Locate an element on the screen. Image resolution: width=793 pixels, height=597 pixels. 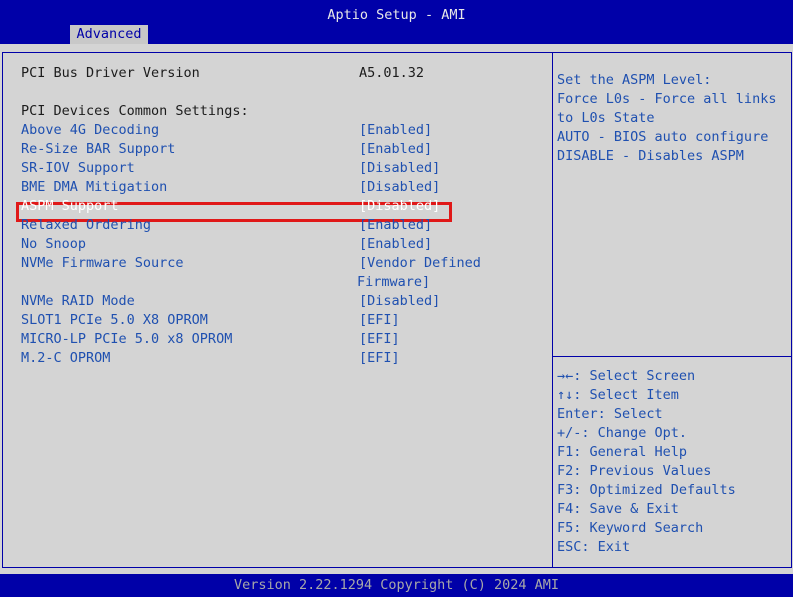
key-hint: →←: Select Screen is located at coordinates (626, 376).